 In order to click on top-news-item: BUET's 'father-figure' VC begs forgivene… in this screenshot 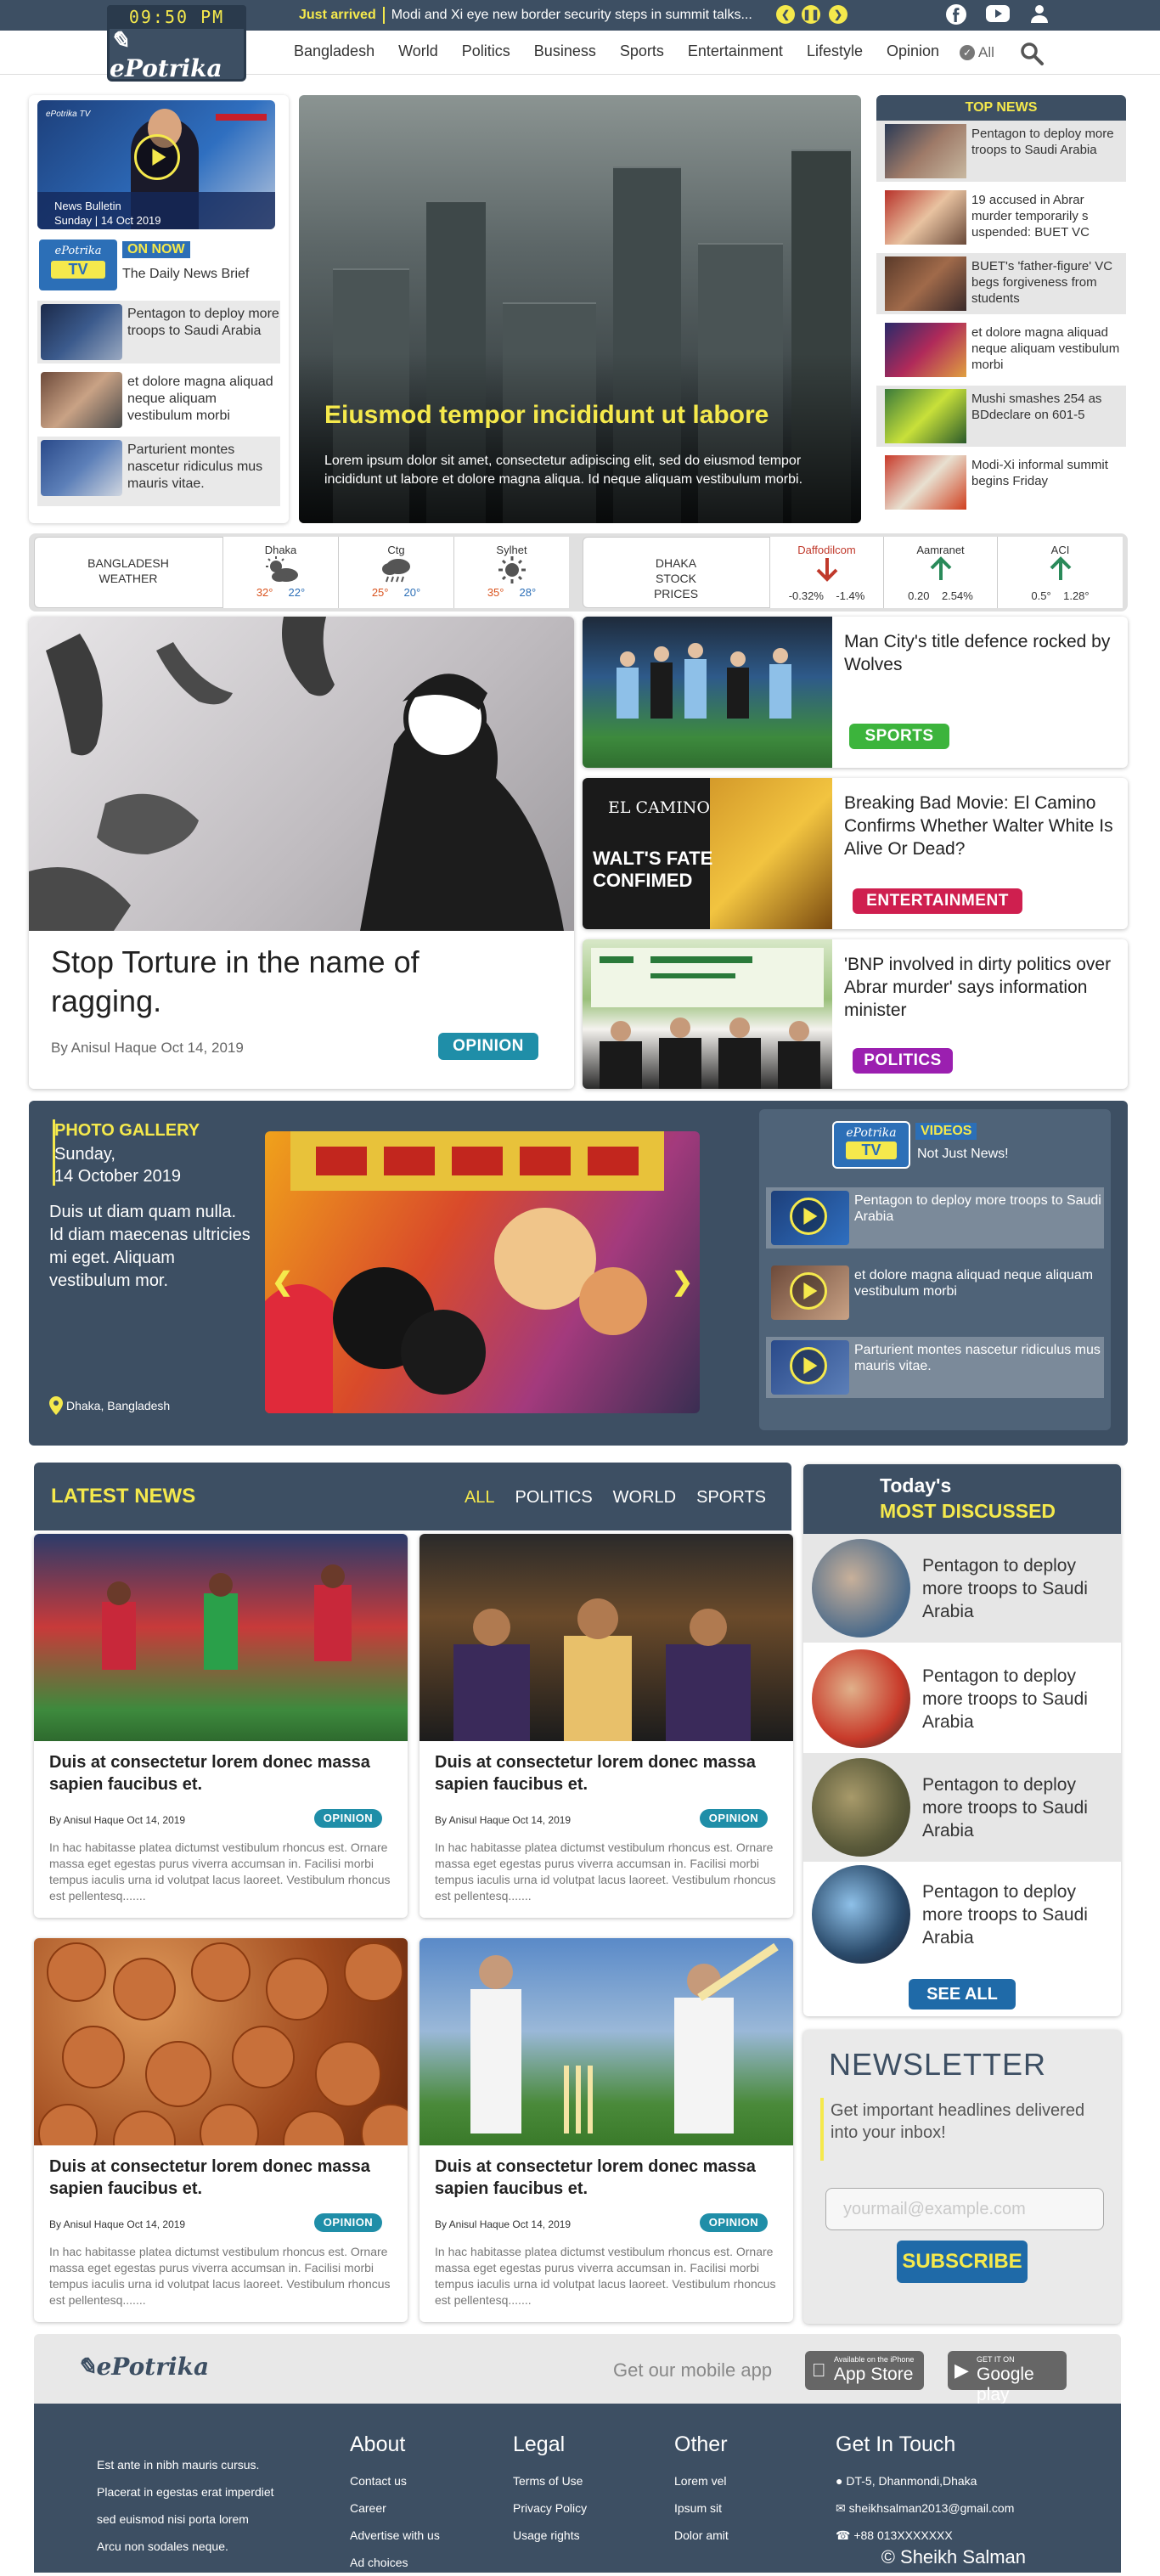, I will do `click(1001, 283)`.